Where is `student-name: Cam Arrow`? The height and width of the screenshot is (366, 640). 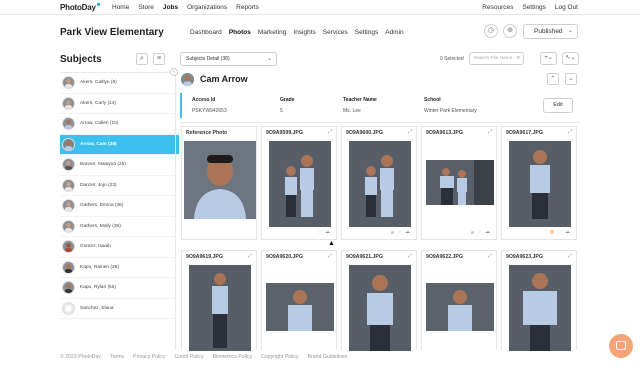
student-name: Cam Arrow is located at coordinates (224, 79).